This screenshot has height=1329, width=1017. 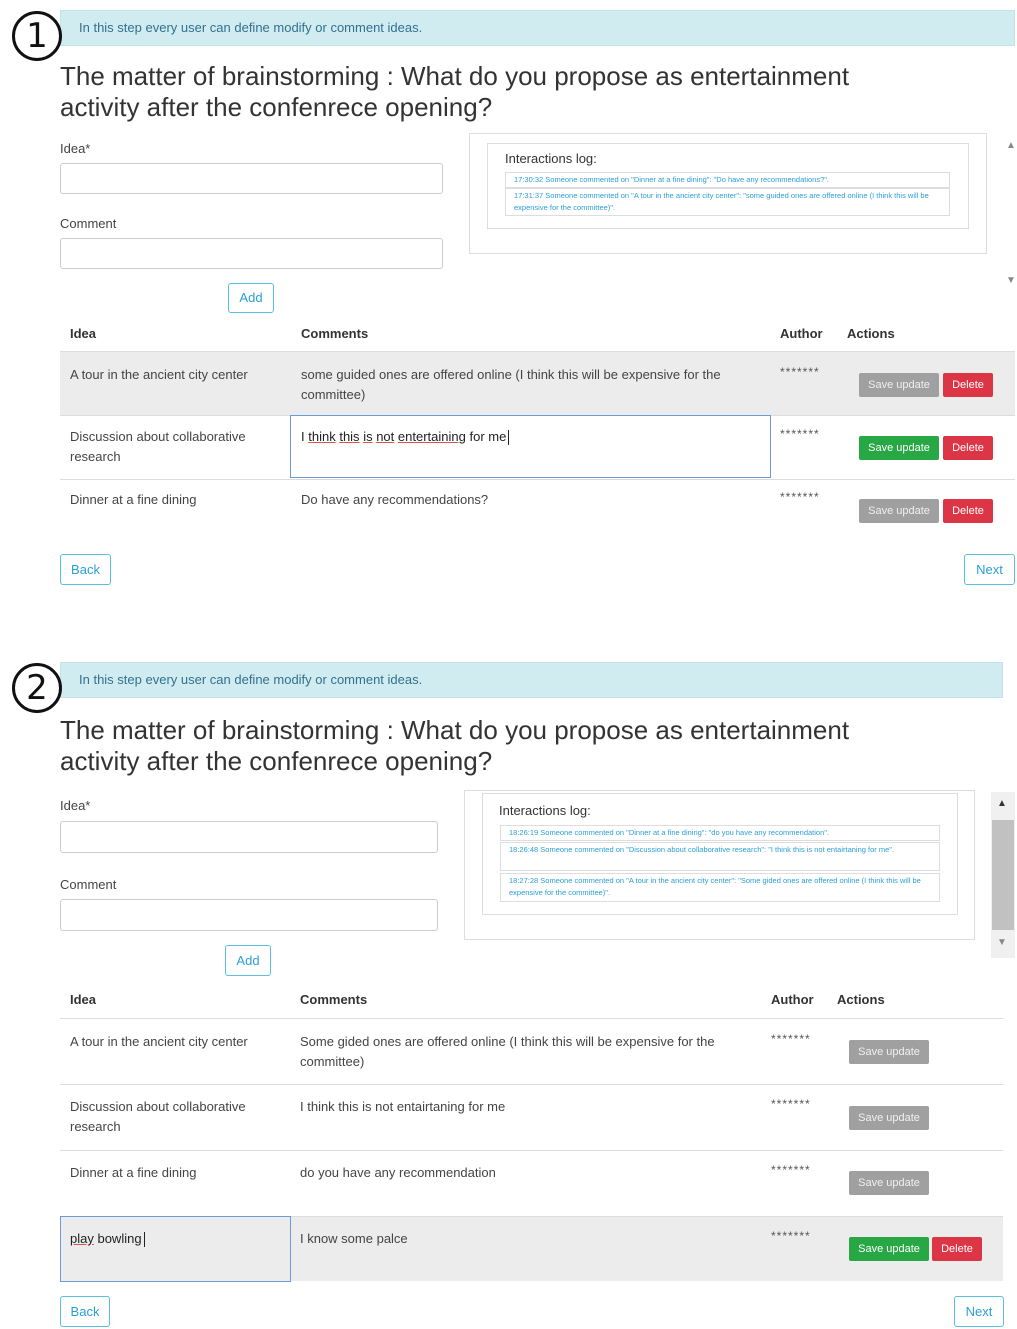 I want to click on step-number-badge: 2, so click(x=37, y=688).